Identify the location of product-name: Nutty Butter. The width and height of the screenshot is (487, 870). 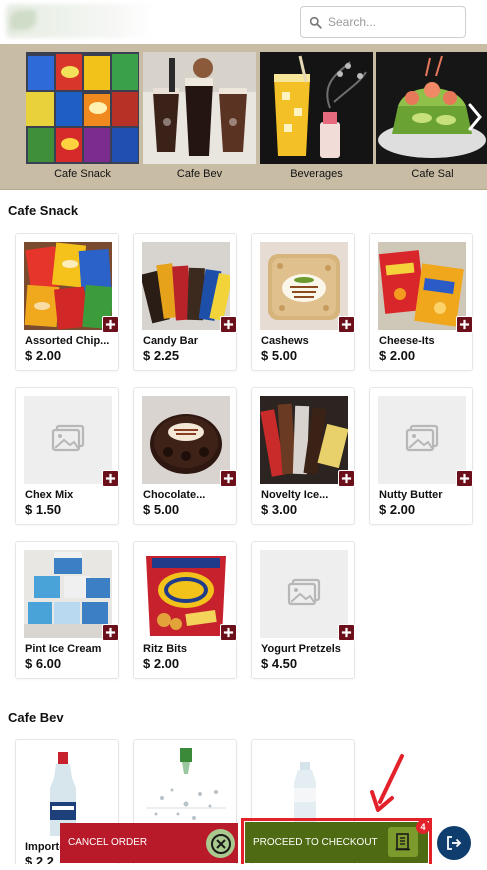
(411, 495).